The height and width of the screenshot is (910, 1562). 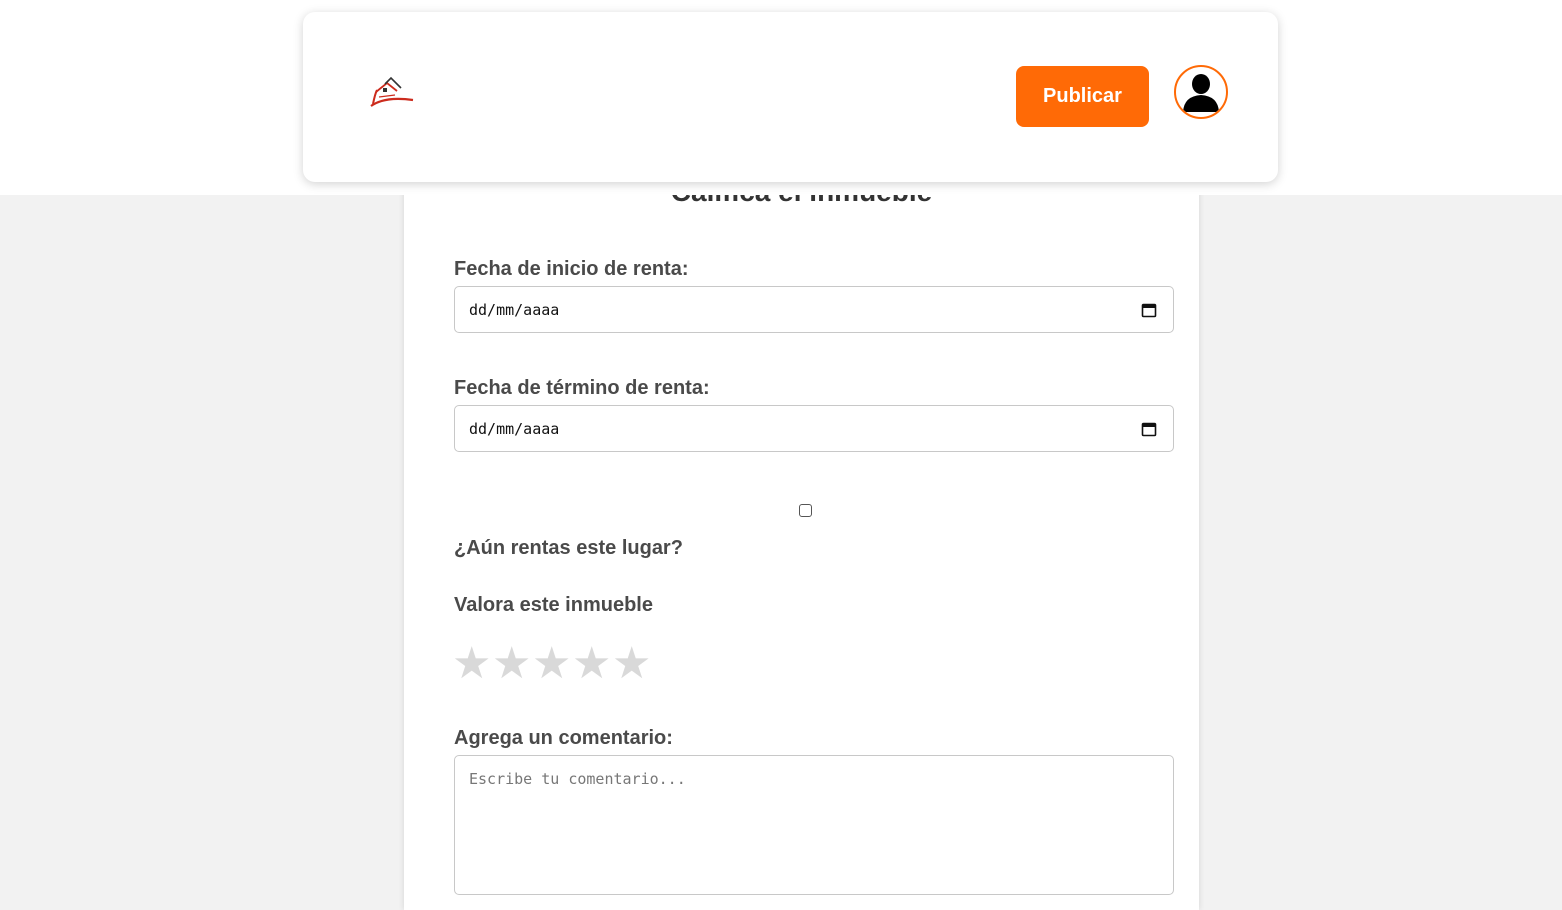 I want to click on star-icon-5: ★, so click(x=632, y=664).